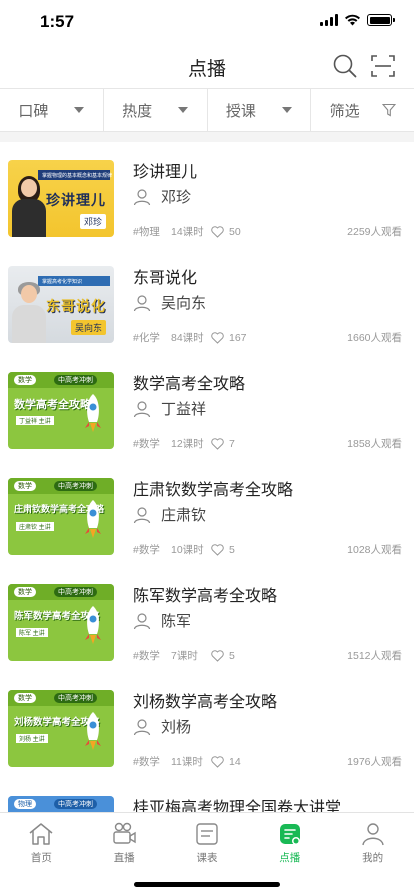  Describe the element at coordinates (267, 337) in the screenshot. I see `course-meta: #化学 84课时 167 1660人观看` at that location.